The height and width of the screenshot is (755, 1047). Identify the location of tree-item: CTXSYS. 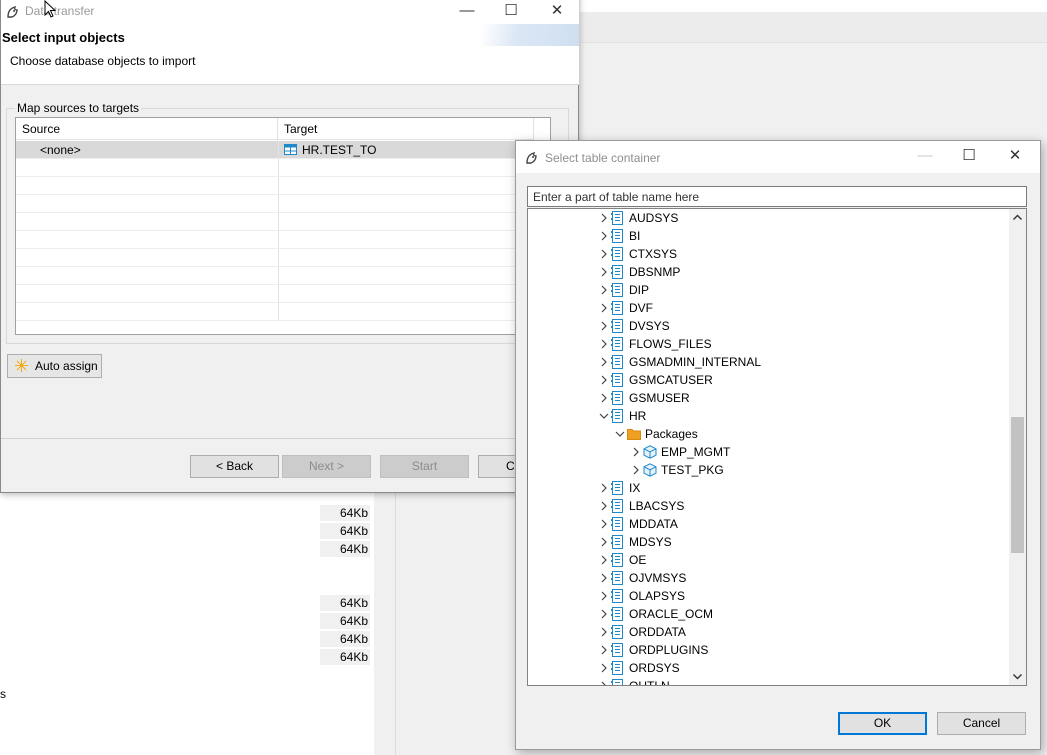
(748, 254).